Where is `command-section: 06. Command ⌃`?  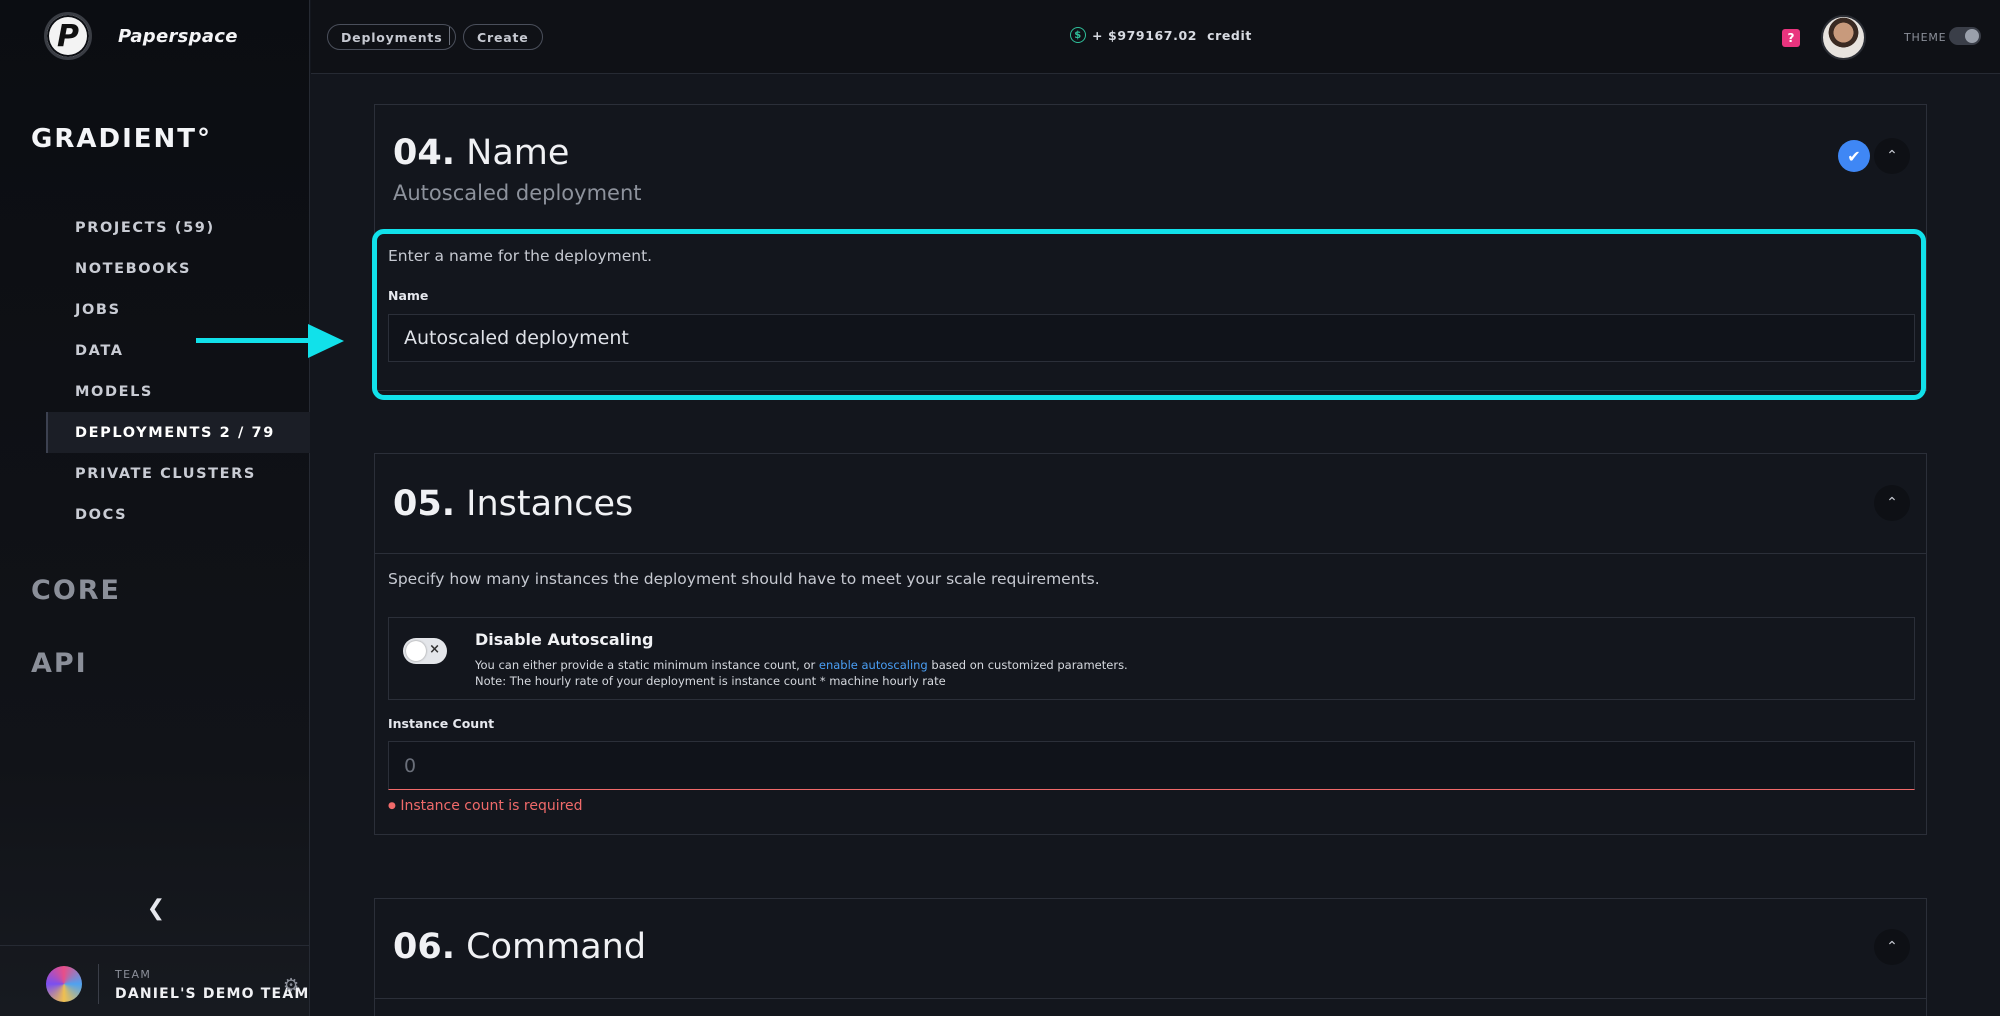 command-section: 06. Command ⌃ is located at coordinates (1150, 957).